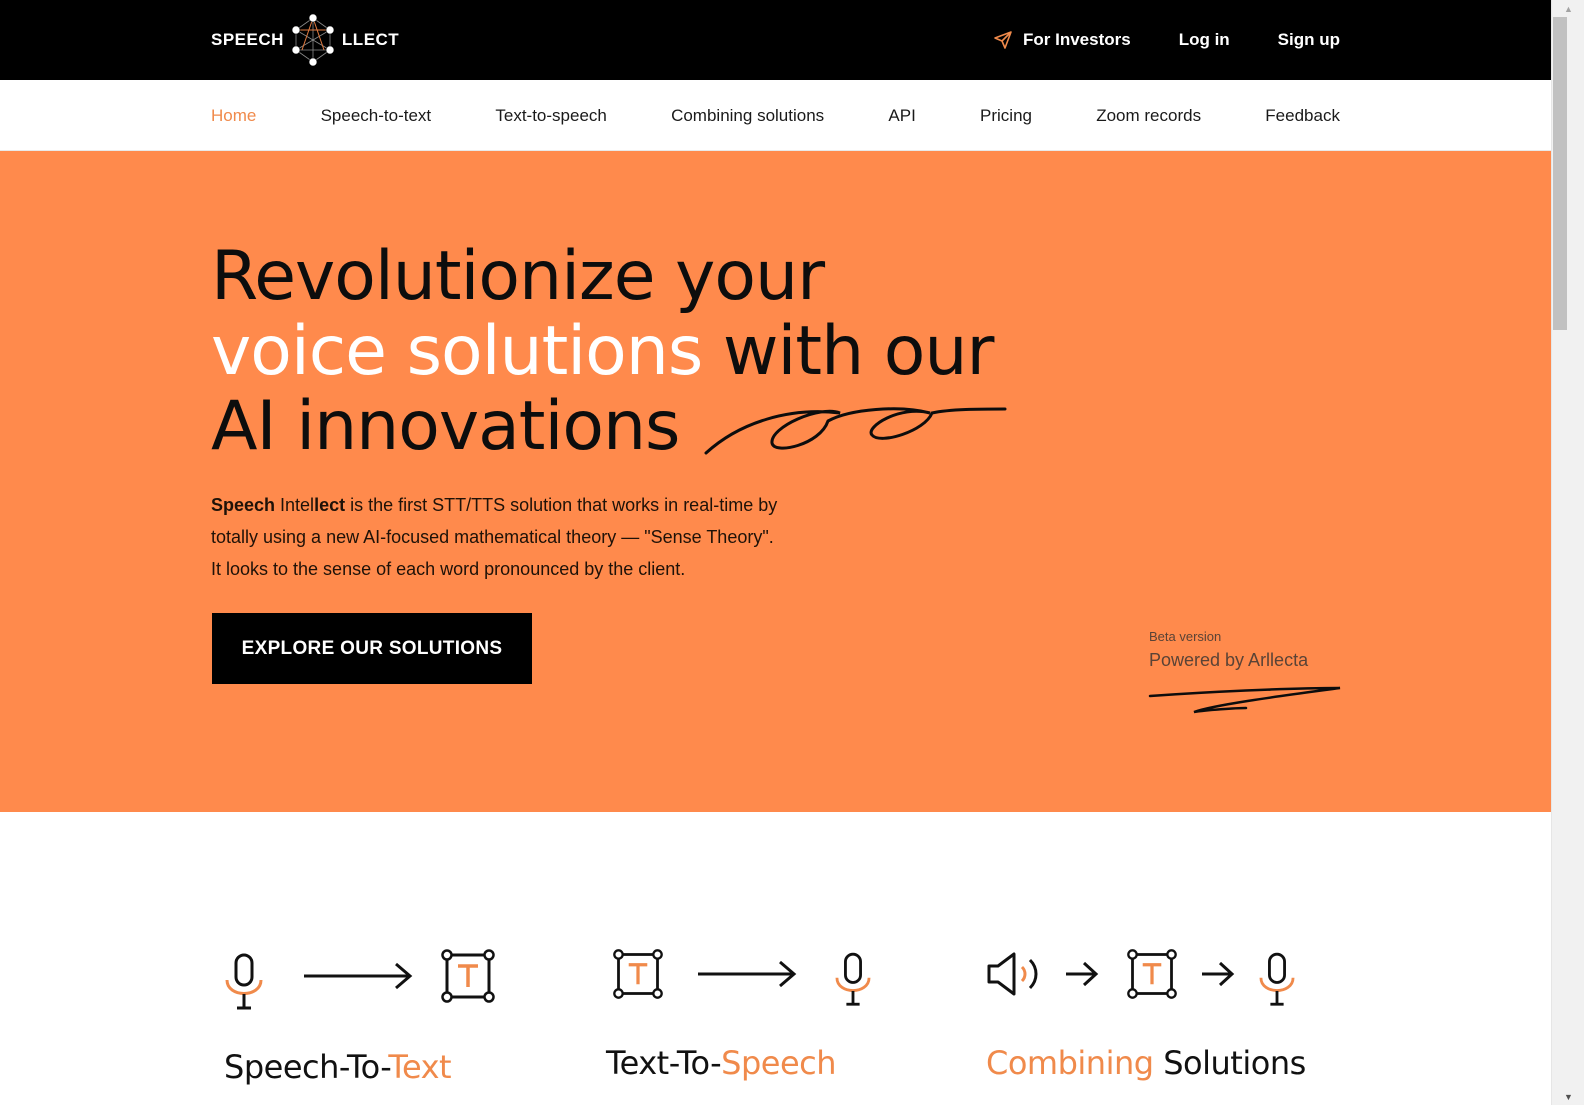 The image size is (1584, 1105). Describe the element at coordinates (233, 116) in the screenshot. I see `nav-item-home: Home` at that location.